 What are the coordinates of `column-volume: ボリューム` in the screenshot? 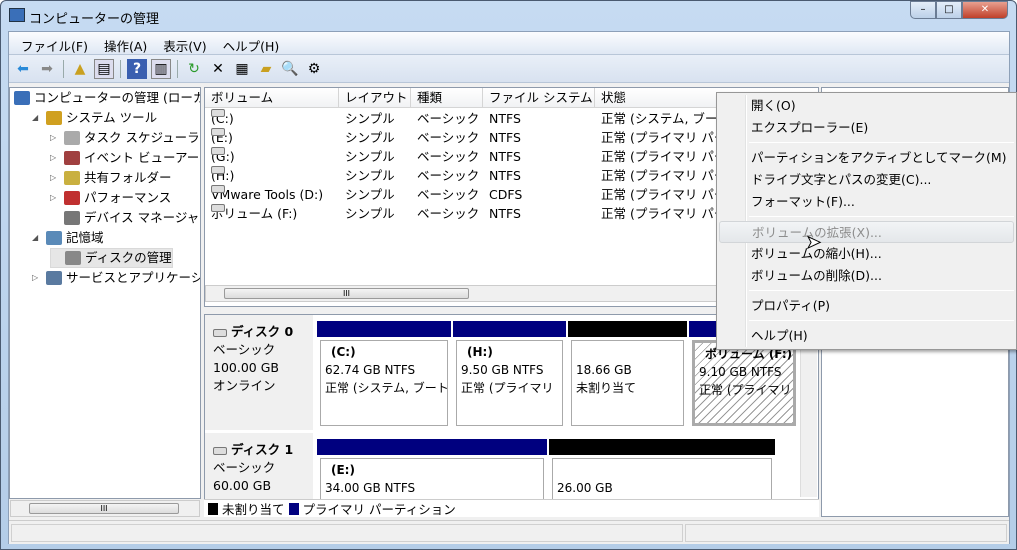 It's located at (272, 98).